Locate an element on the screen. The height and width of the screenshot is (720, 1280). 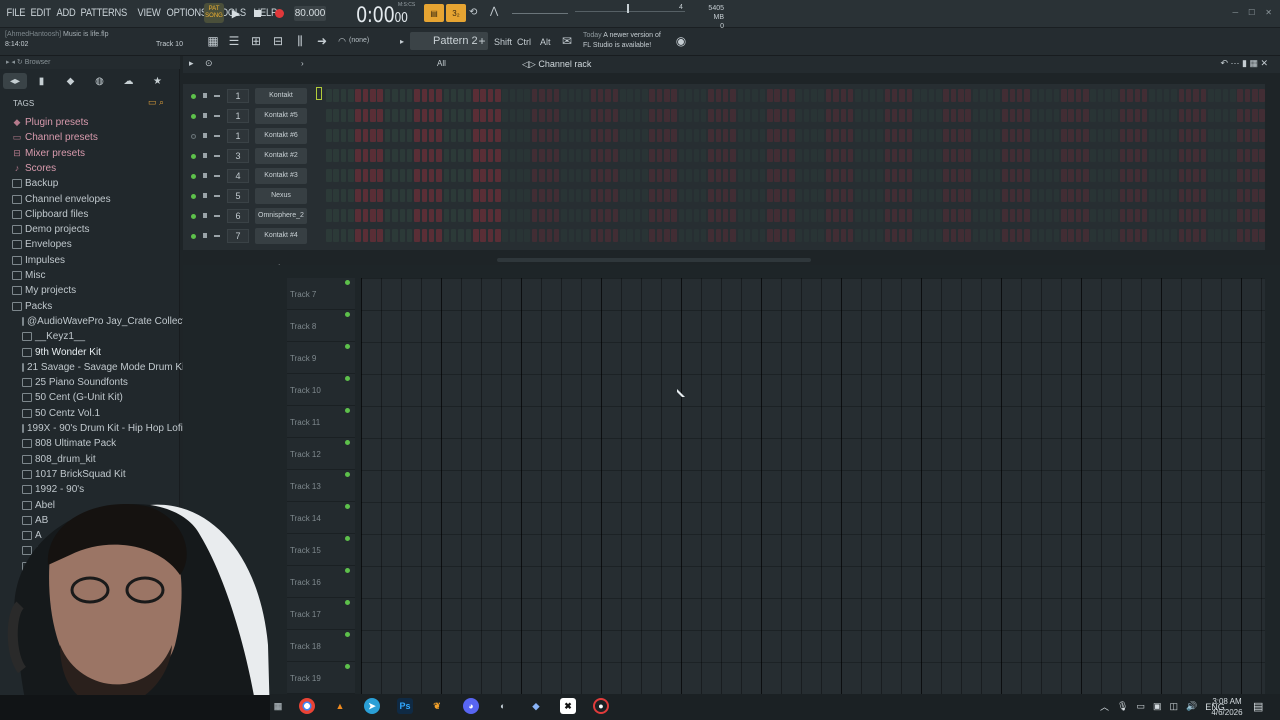
browser-item: 9th Wonder Kit is located at coordinates (90, 352).